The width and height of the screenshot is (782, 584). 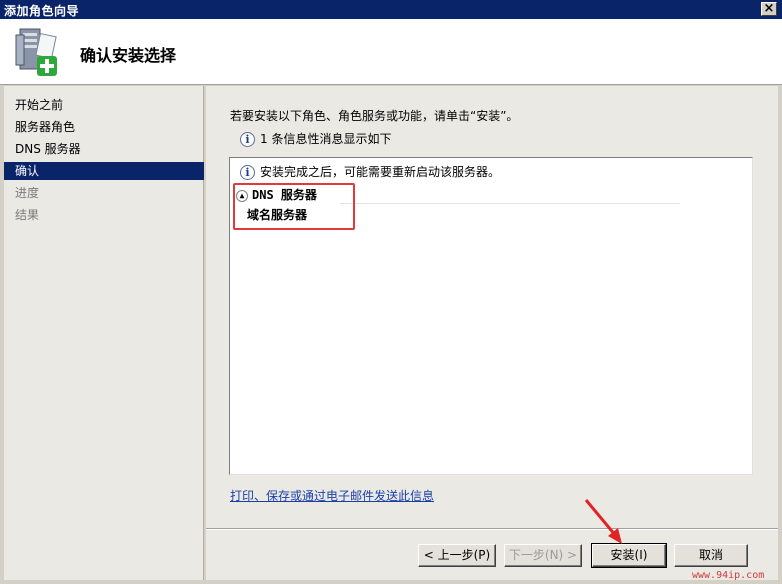 What do you see at coordinates (457, 555) in the screenshot?
I see `previous-button: < 上一步(P)` at bounding box center [457, 555].